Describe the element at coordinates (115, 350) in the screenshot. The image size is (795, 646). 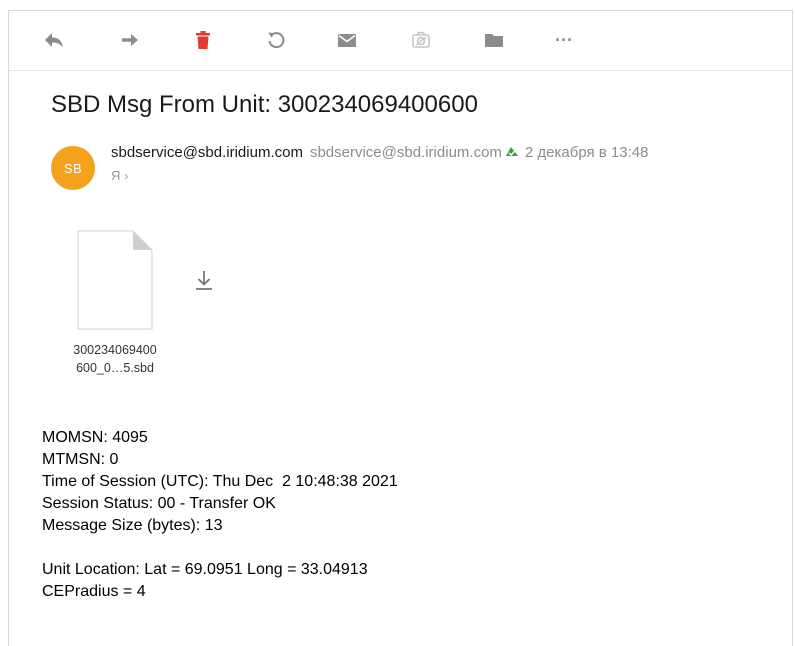
I see `attachment-filename-line1: 300234069400` at that location.